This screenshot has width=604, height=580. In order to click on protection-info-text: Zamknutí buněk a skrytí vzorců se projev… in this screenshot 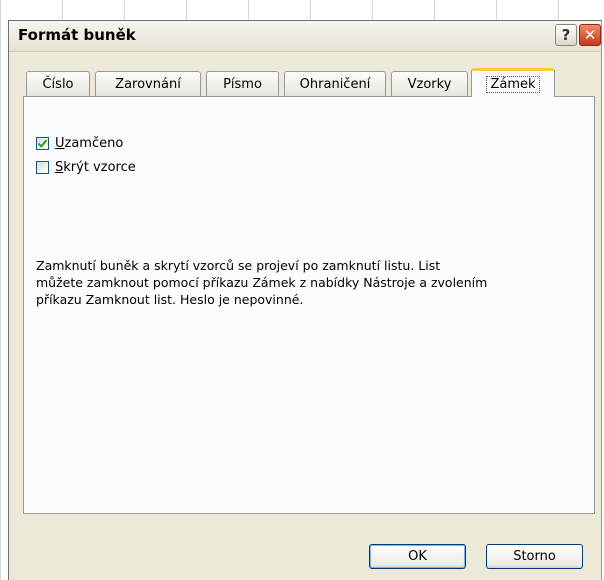, I will do `click(306, 282)`.